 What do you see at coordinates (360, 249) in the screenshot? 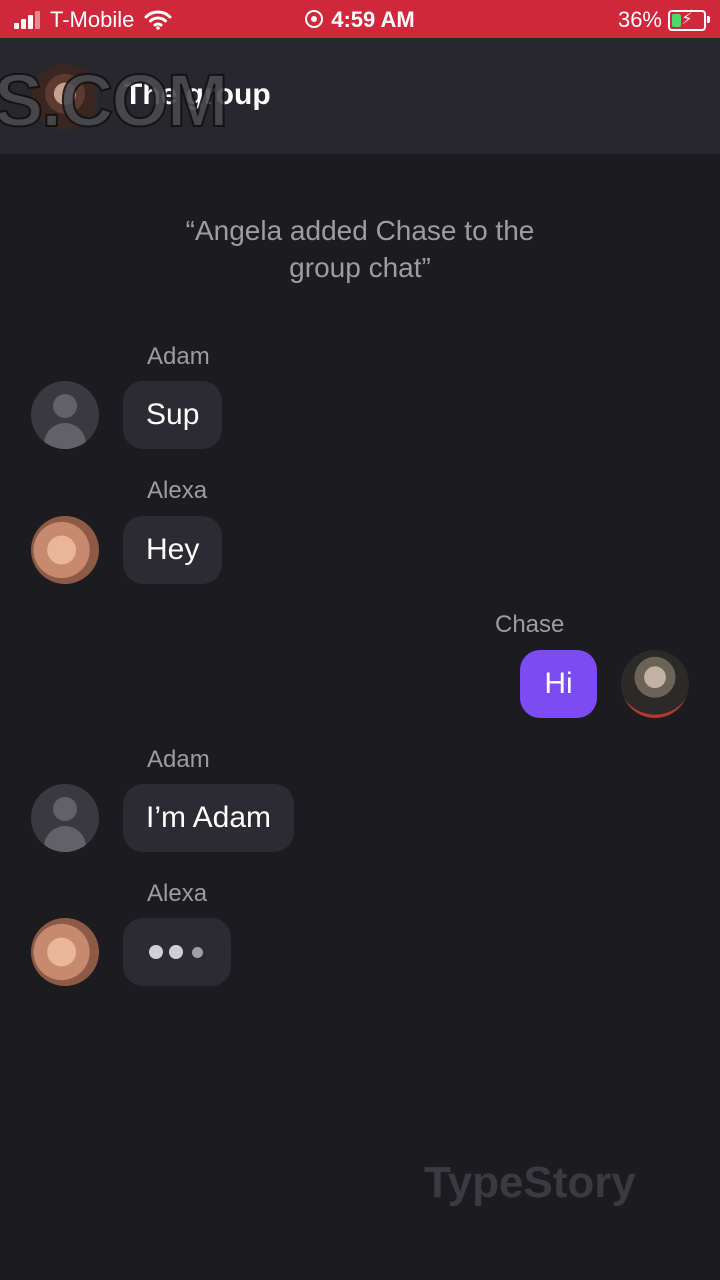
I see `system-message: “Angela added Chase to the group chat”` at bounding box center [360, 249].